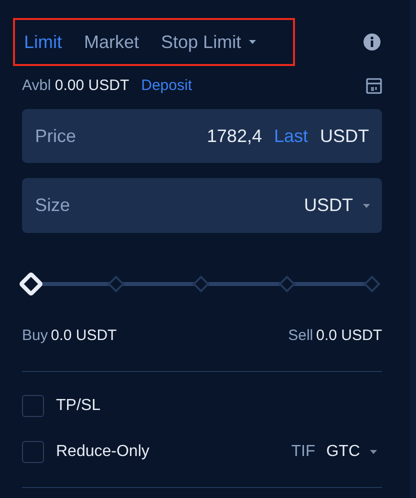 The width and height of the screenshot is (416, 498). I want to click on price-field: Price 1782,4 Last USDT, so click(202, 136).